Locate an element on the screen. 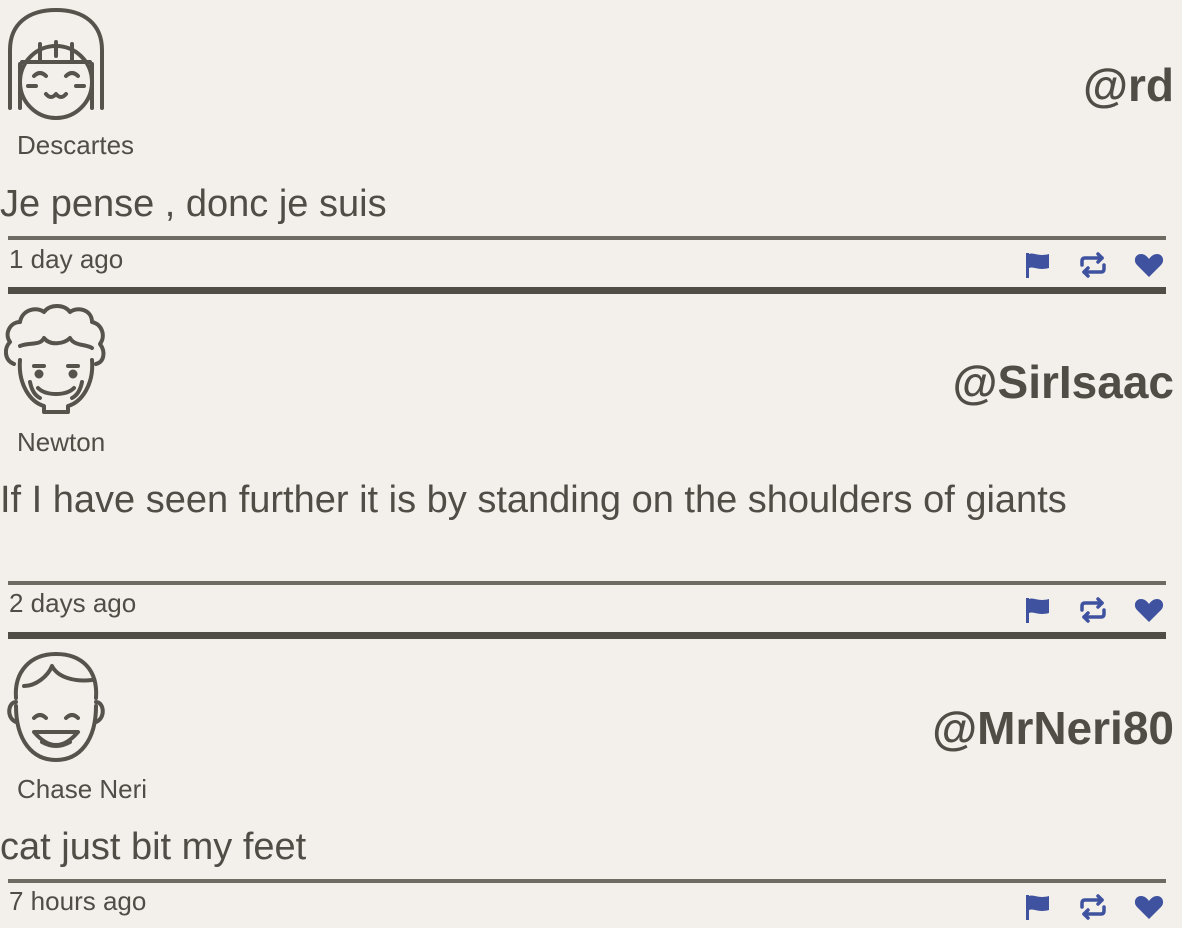 This screenshot has height=928, width=1182. user-handle: @MrNeri80 is located at coordinates (1053, 728).